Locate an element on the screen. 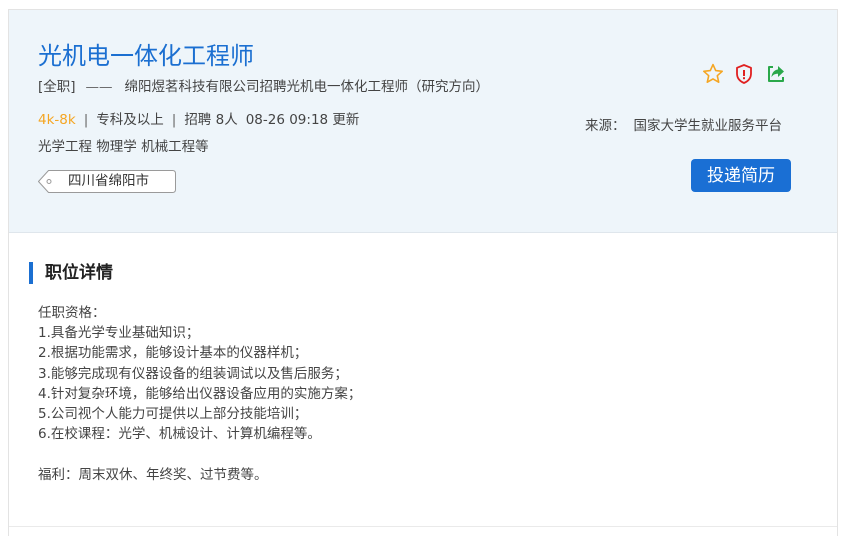 This screenshot has height=536, width=842. description-line: 福利：周末双休、年终奖、过节费等。 is located at coordinates (153, 474).